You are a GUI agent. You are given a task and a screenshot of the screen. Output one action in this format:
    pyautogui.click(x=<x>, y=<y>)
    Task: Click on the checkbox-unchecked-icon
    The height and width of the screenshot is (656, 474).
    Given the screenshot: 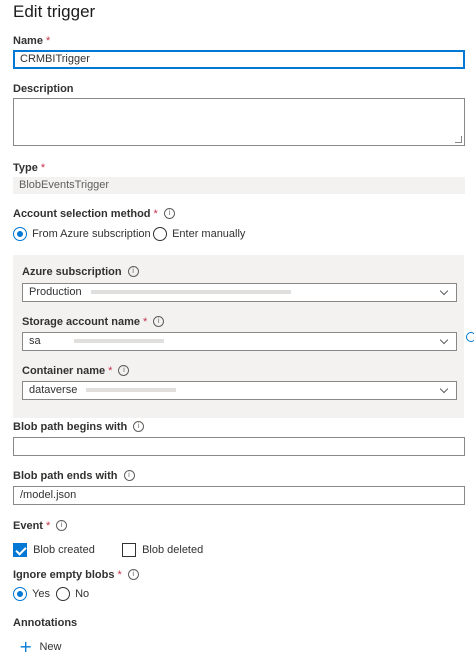 What is the action you would take?
    pyautogui.click(x=129, y=550)
    